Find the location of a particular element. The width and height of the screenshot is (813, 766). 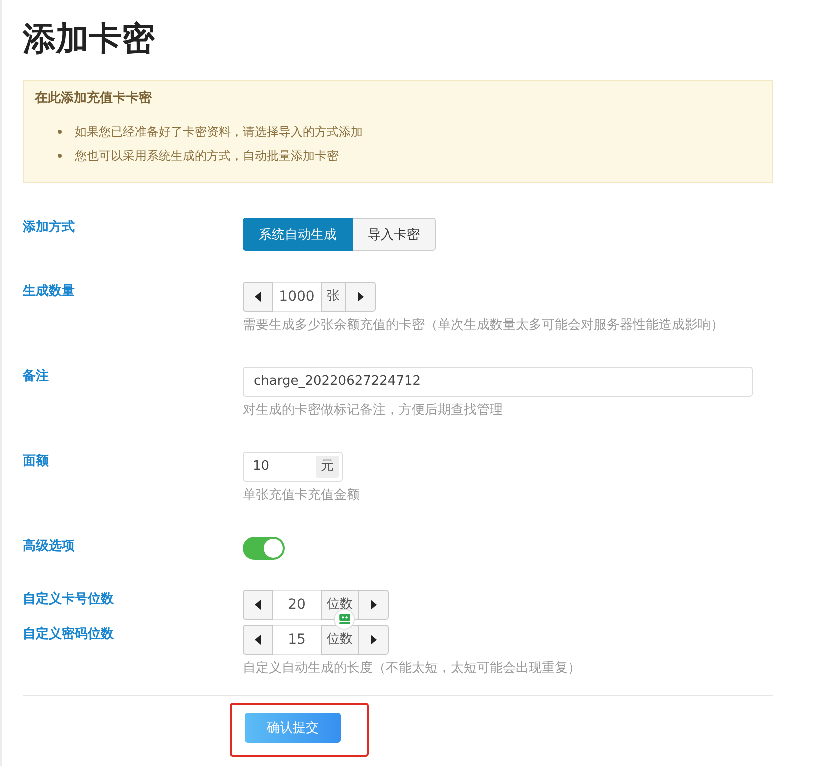

option-button: 导入卡密 is located at coordinates (394, 234).